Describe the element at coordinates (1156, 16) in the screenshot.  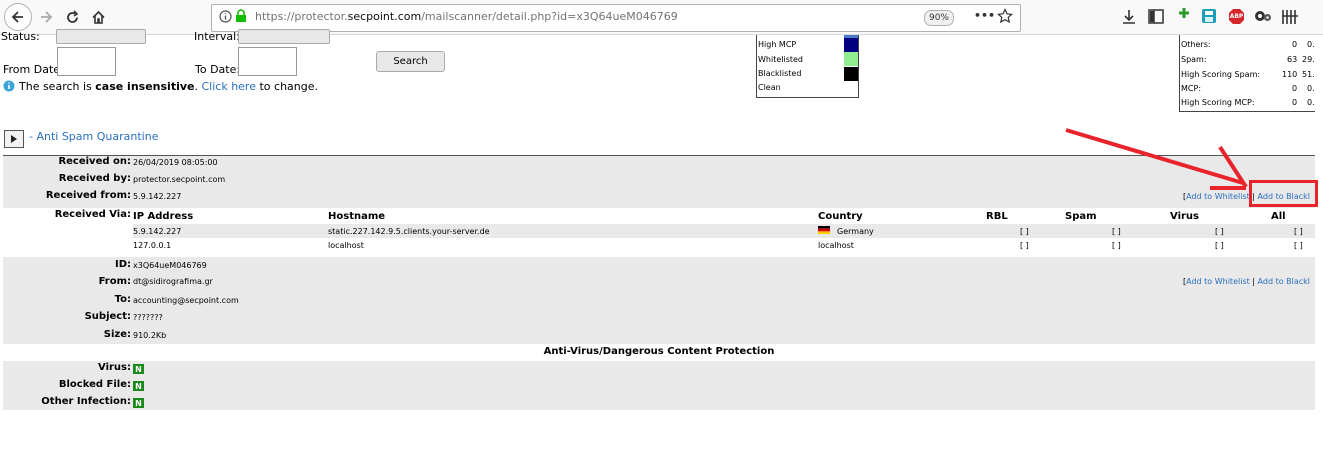
I see `sidebar-icon` at that location.